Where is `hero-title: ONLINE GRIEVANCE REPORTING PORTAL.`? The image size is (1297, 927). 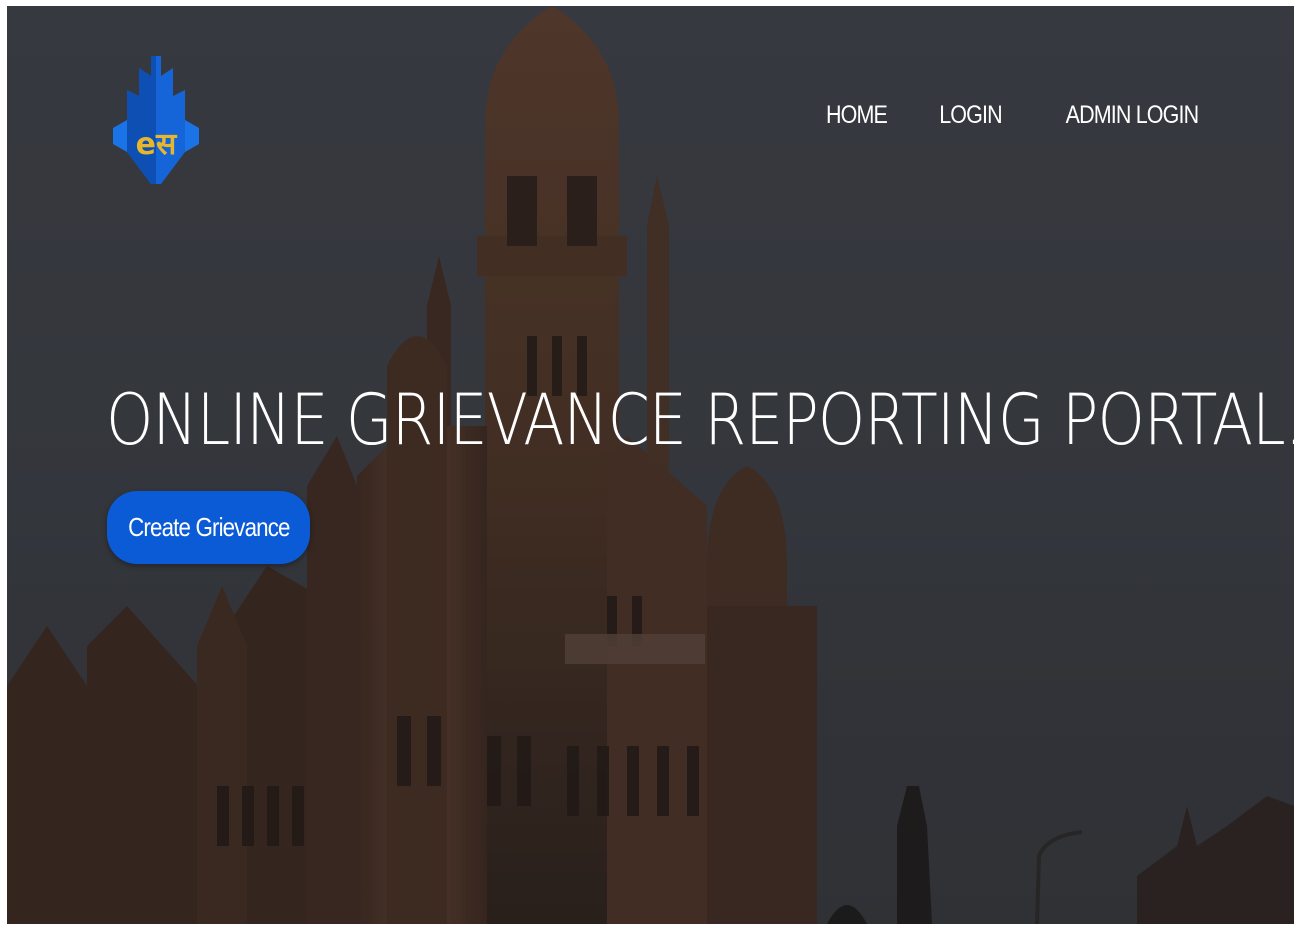 hero-title: ONLINE GRIEVANCE REPORTING PORTAL. is located at coordinates (700, 420).